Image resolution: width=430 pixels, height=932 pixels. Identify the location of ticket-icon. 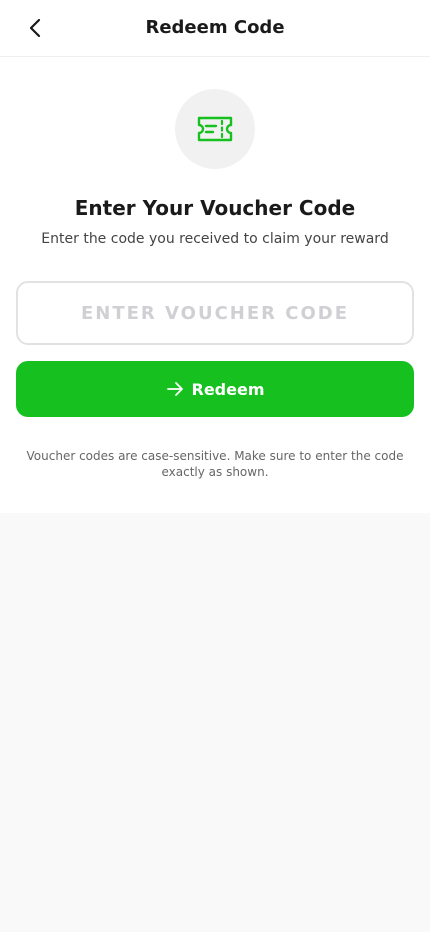
(215, 129).